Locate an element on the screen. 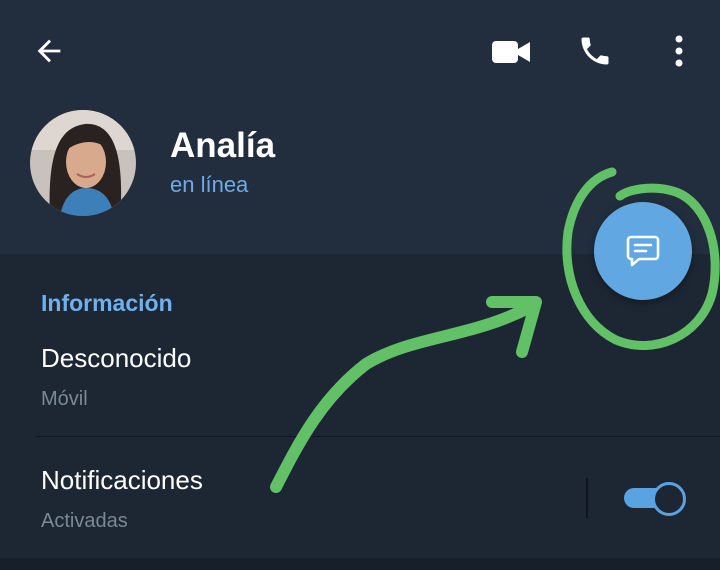 The height and width of the screenshot is (570, 720). profile-photo is located at coordinates (83, 163).